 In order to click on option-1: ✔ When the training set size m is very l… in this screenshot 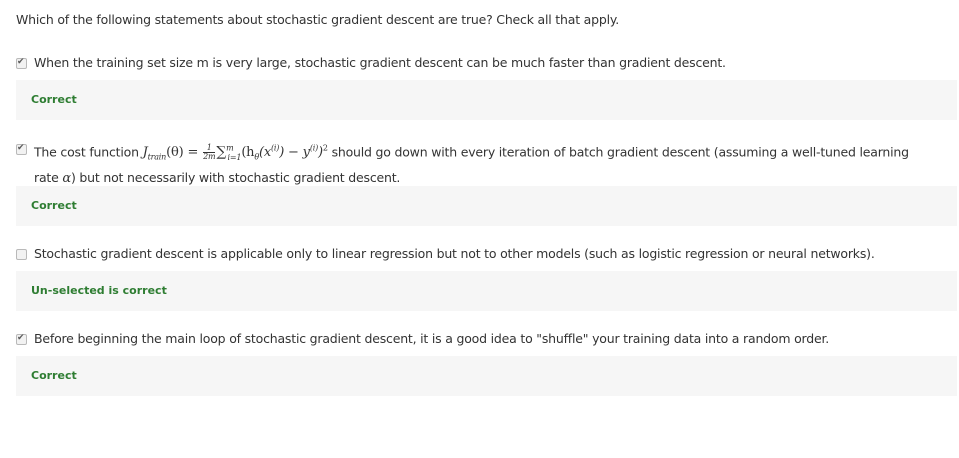, I will do `click(476, 63)`.